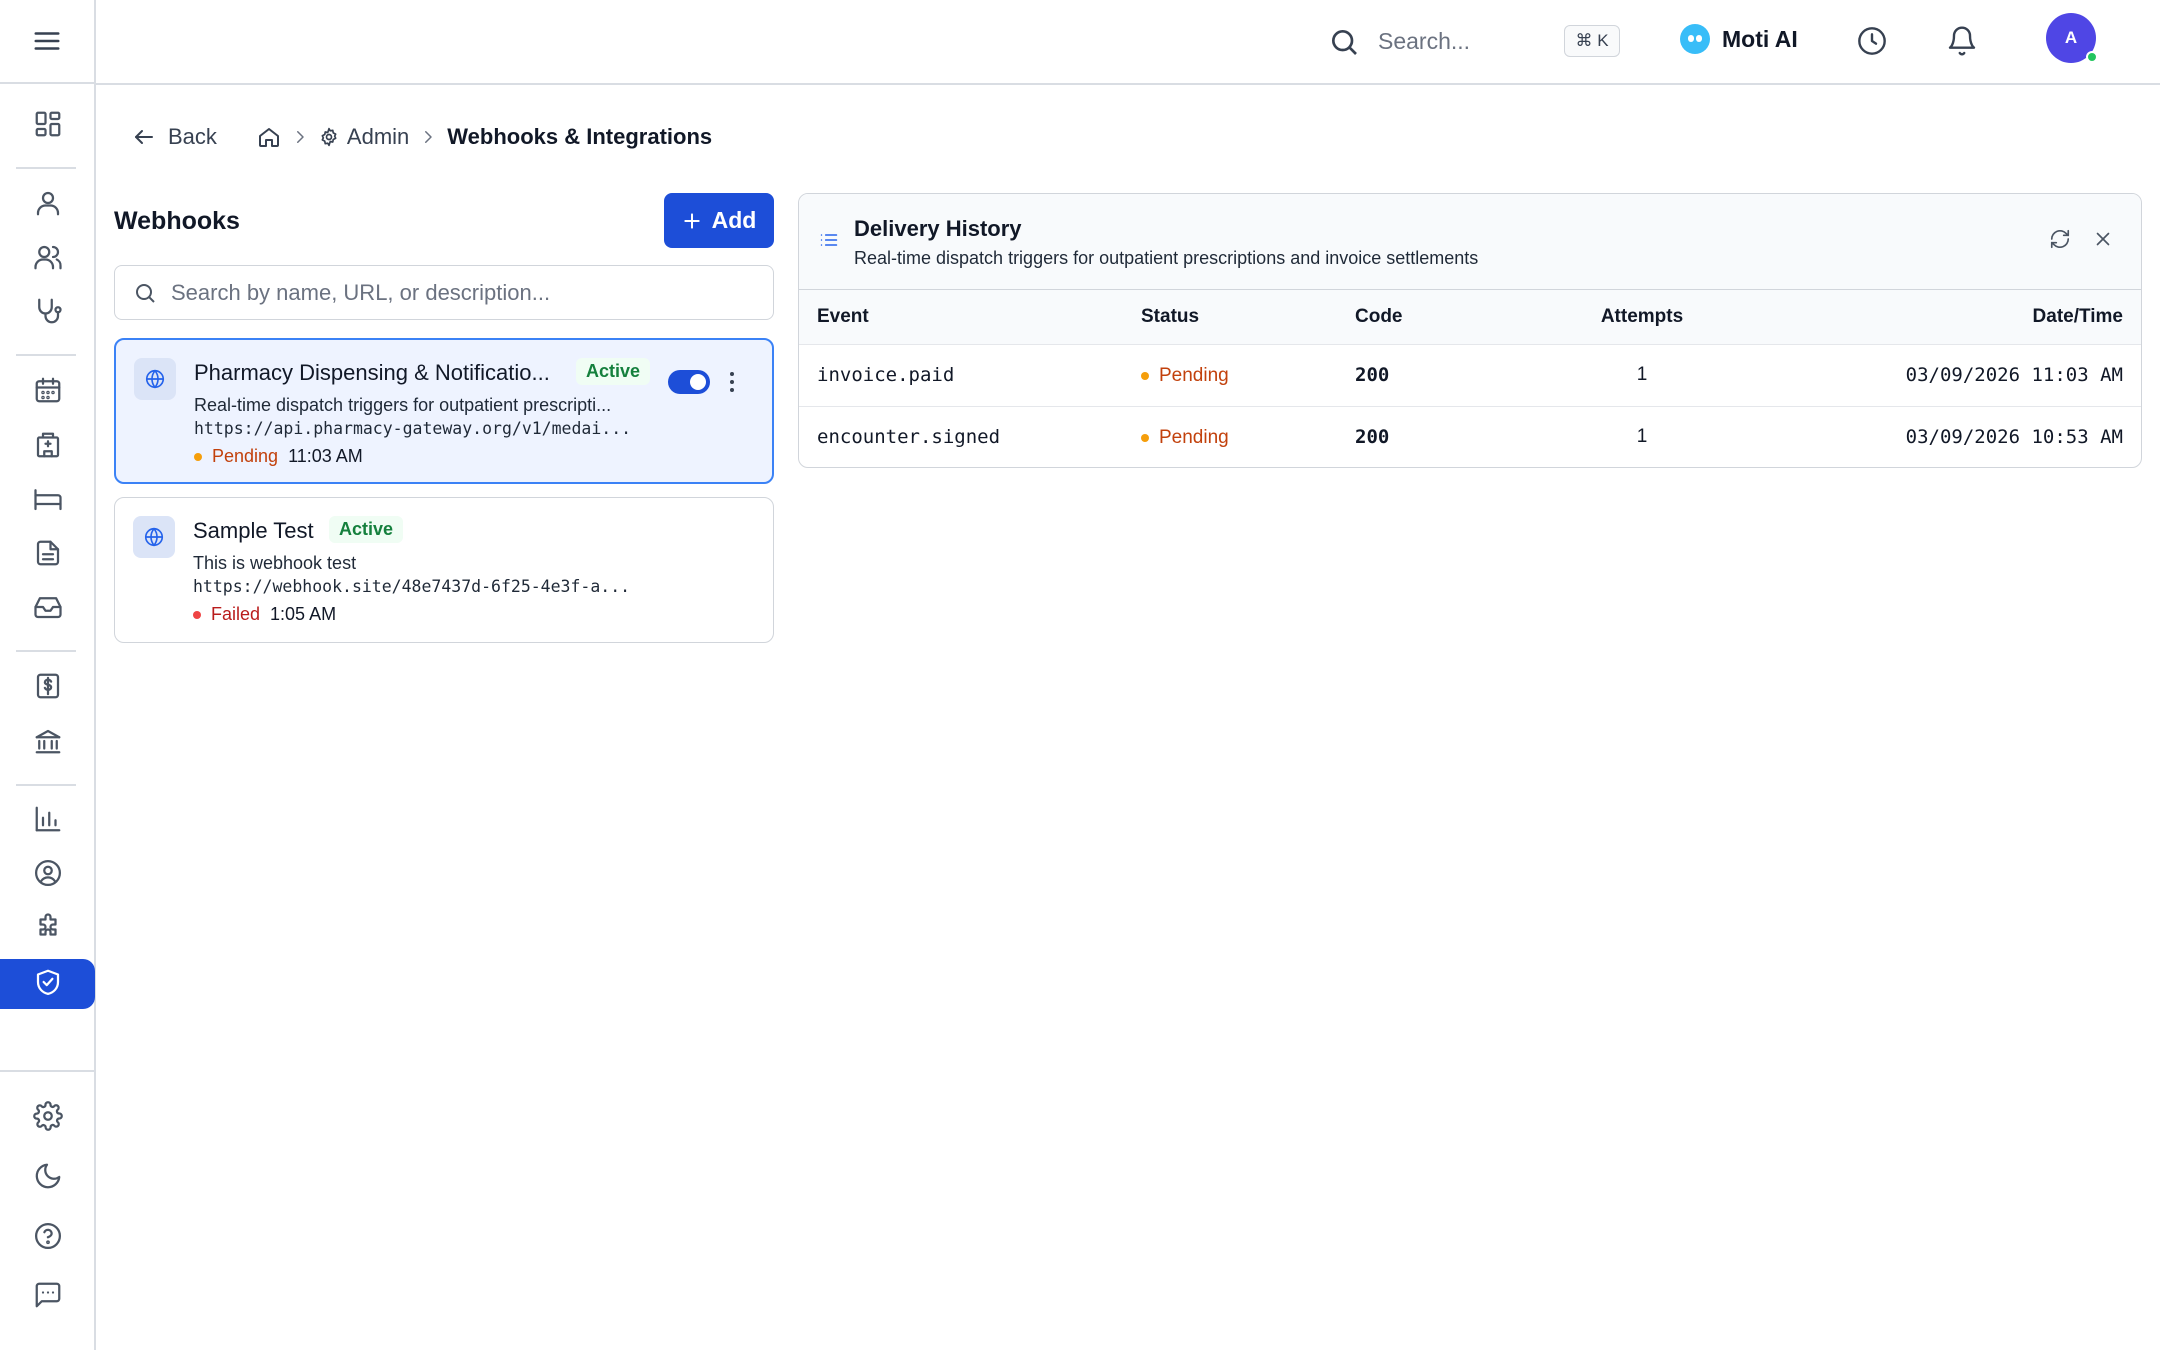  I want to click on sidebar-item-settings, so click(48, 1118).